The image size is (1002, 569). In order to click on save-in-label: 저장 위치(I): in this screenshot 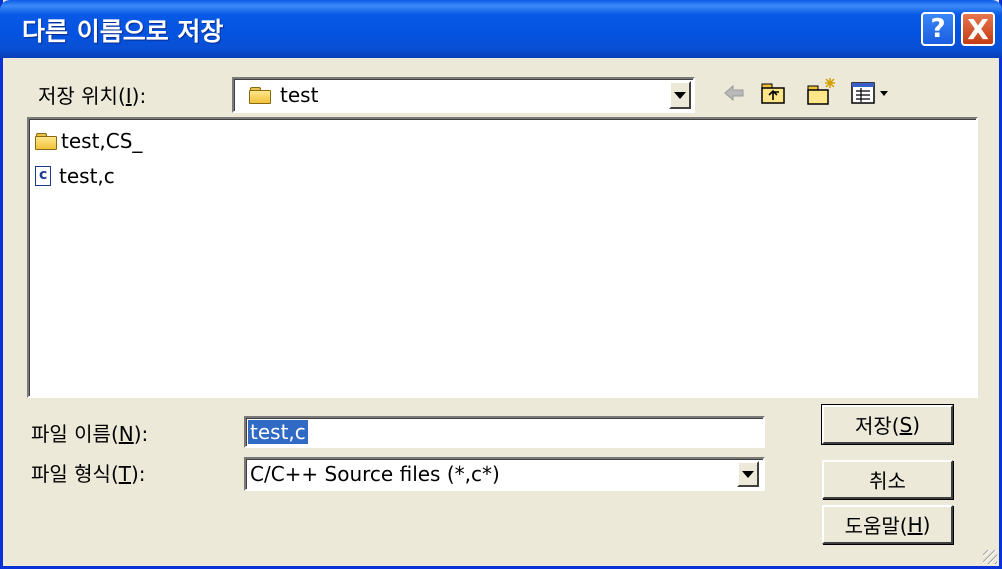, I will do `click(92, 94)`.